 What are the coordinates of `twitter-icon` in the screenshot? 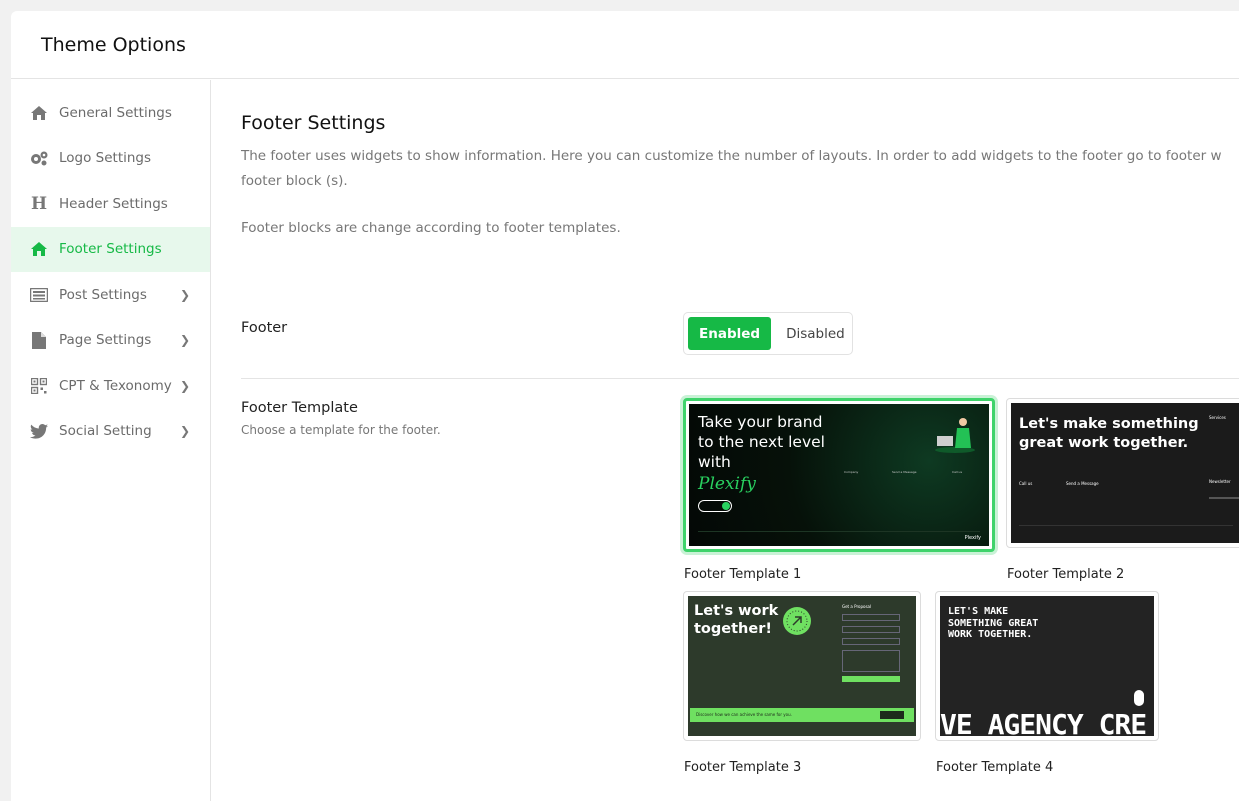 It's located at (39, 431).